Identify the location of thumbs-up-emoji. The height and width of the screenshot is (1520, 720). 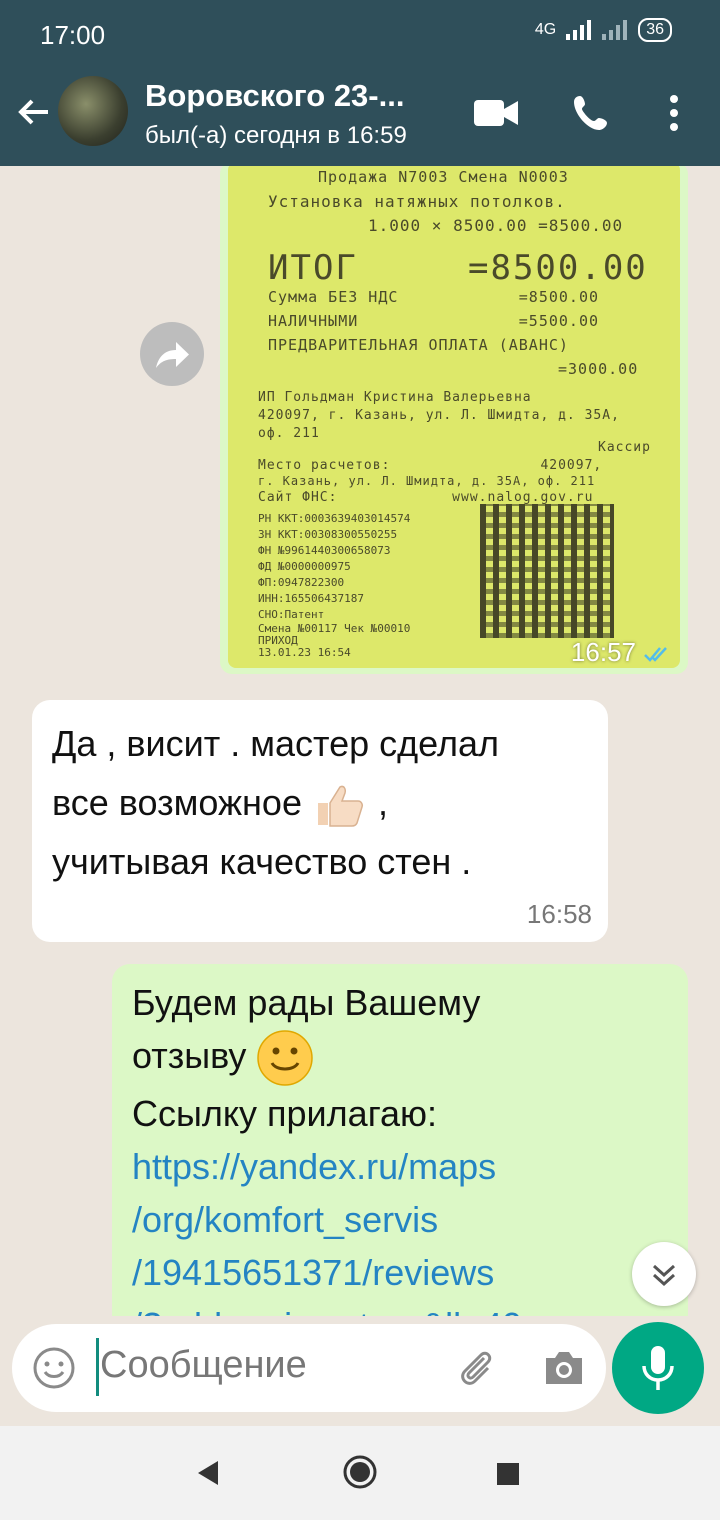
(340, 807).